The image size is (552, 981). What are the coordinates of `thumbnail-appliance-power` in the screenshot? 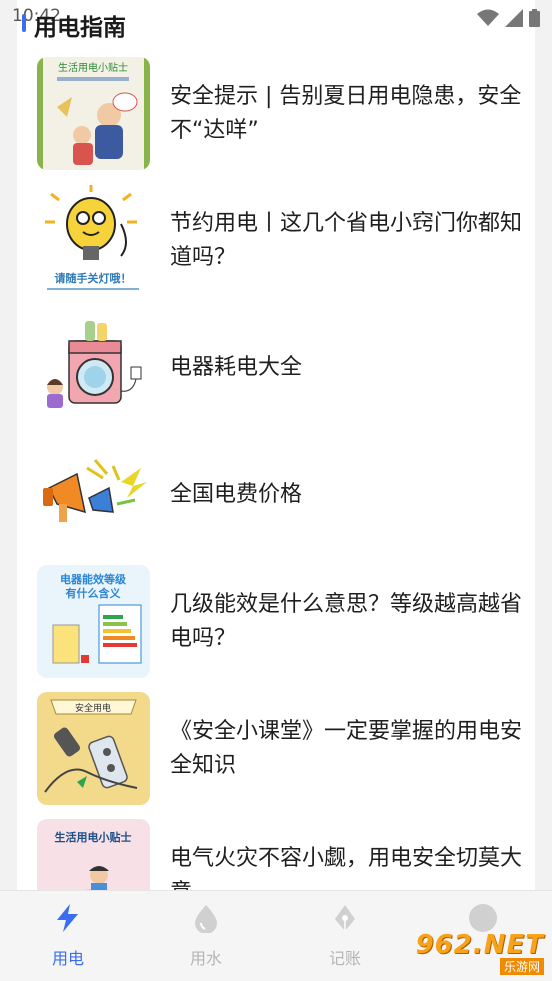 It's located at (93, 367).